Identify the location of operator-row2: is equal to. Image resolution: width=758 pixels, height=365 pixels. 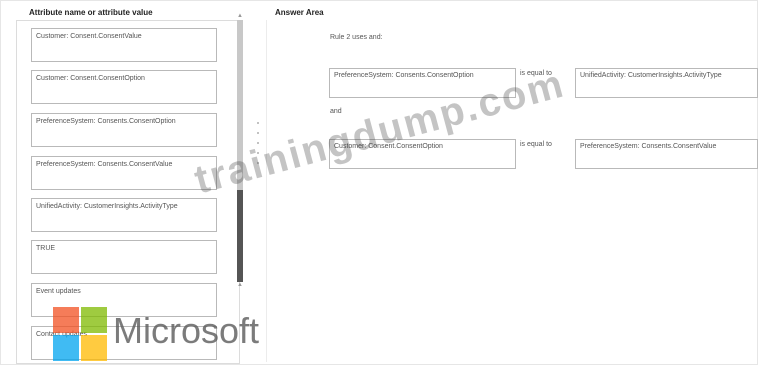
(536, 144).